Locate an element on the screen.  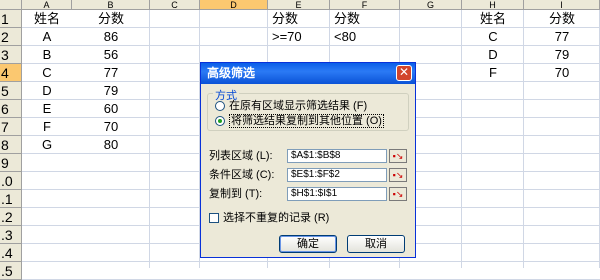
ok-button: 确定 is located at coordinates (308, 244).